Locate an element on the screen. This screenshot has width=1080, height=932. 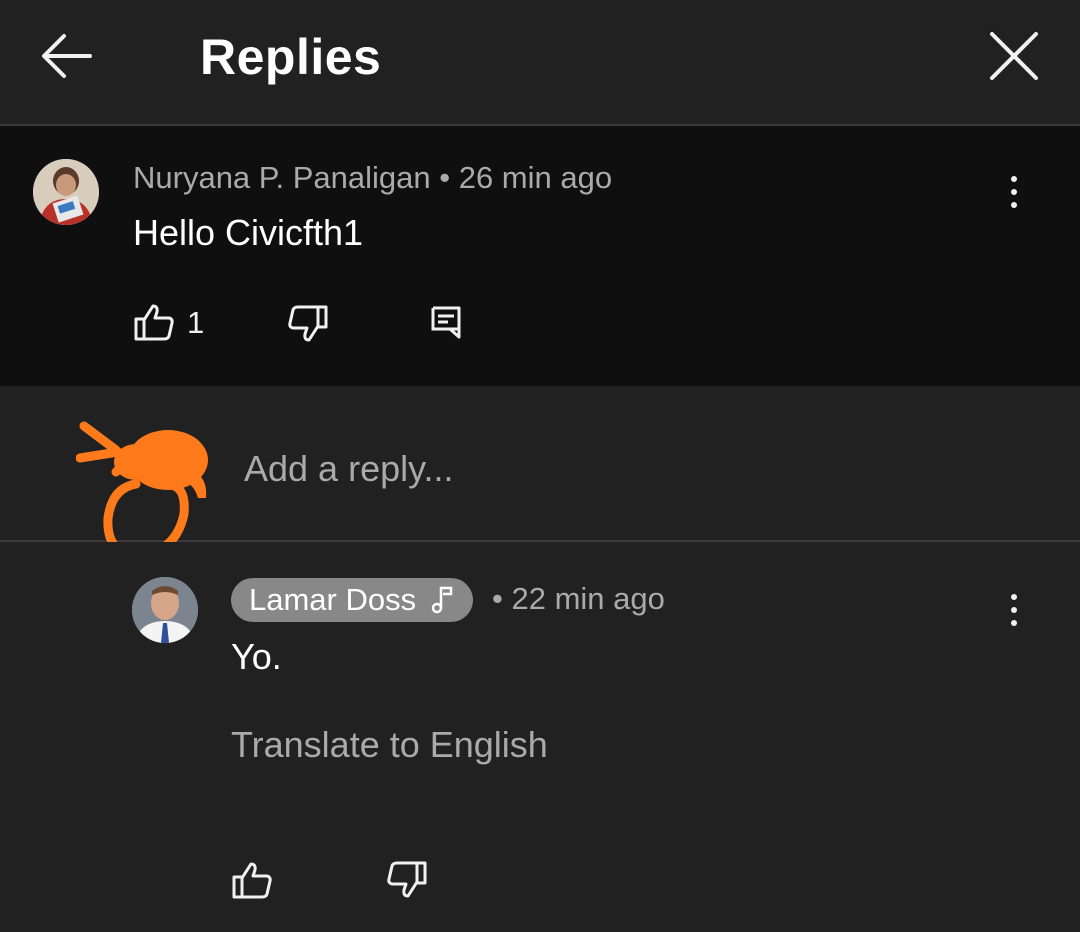
reply-meta: • 22 min ago is located at coordinates (578, 599).